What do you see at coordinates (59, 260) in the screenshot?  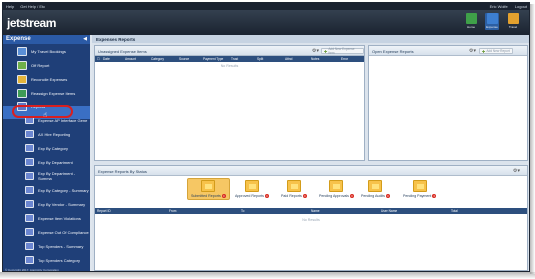 I see `sidebar-item-label: Top Spenders Category` at bounding box center [59, 260].